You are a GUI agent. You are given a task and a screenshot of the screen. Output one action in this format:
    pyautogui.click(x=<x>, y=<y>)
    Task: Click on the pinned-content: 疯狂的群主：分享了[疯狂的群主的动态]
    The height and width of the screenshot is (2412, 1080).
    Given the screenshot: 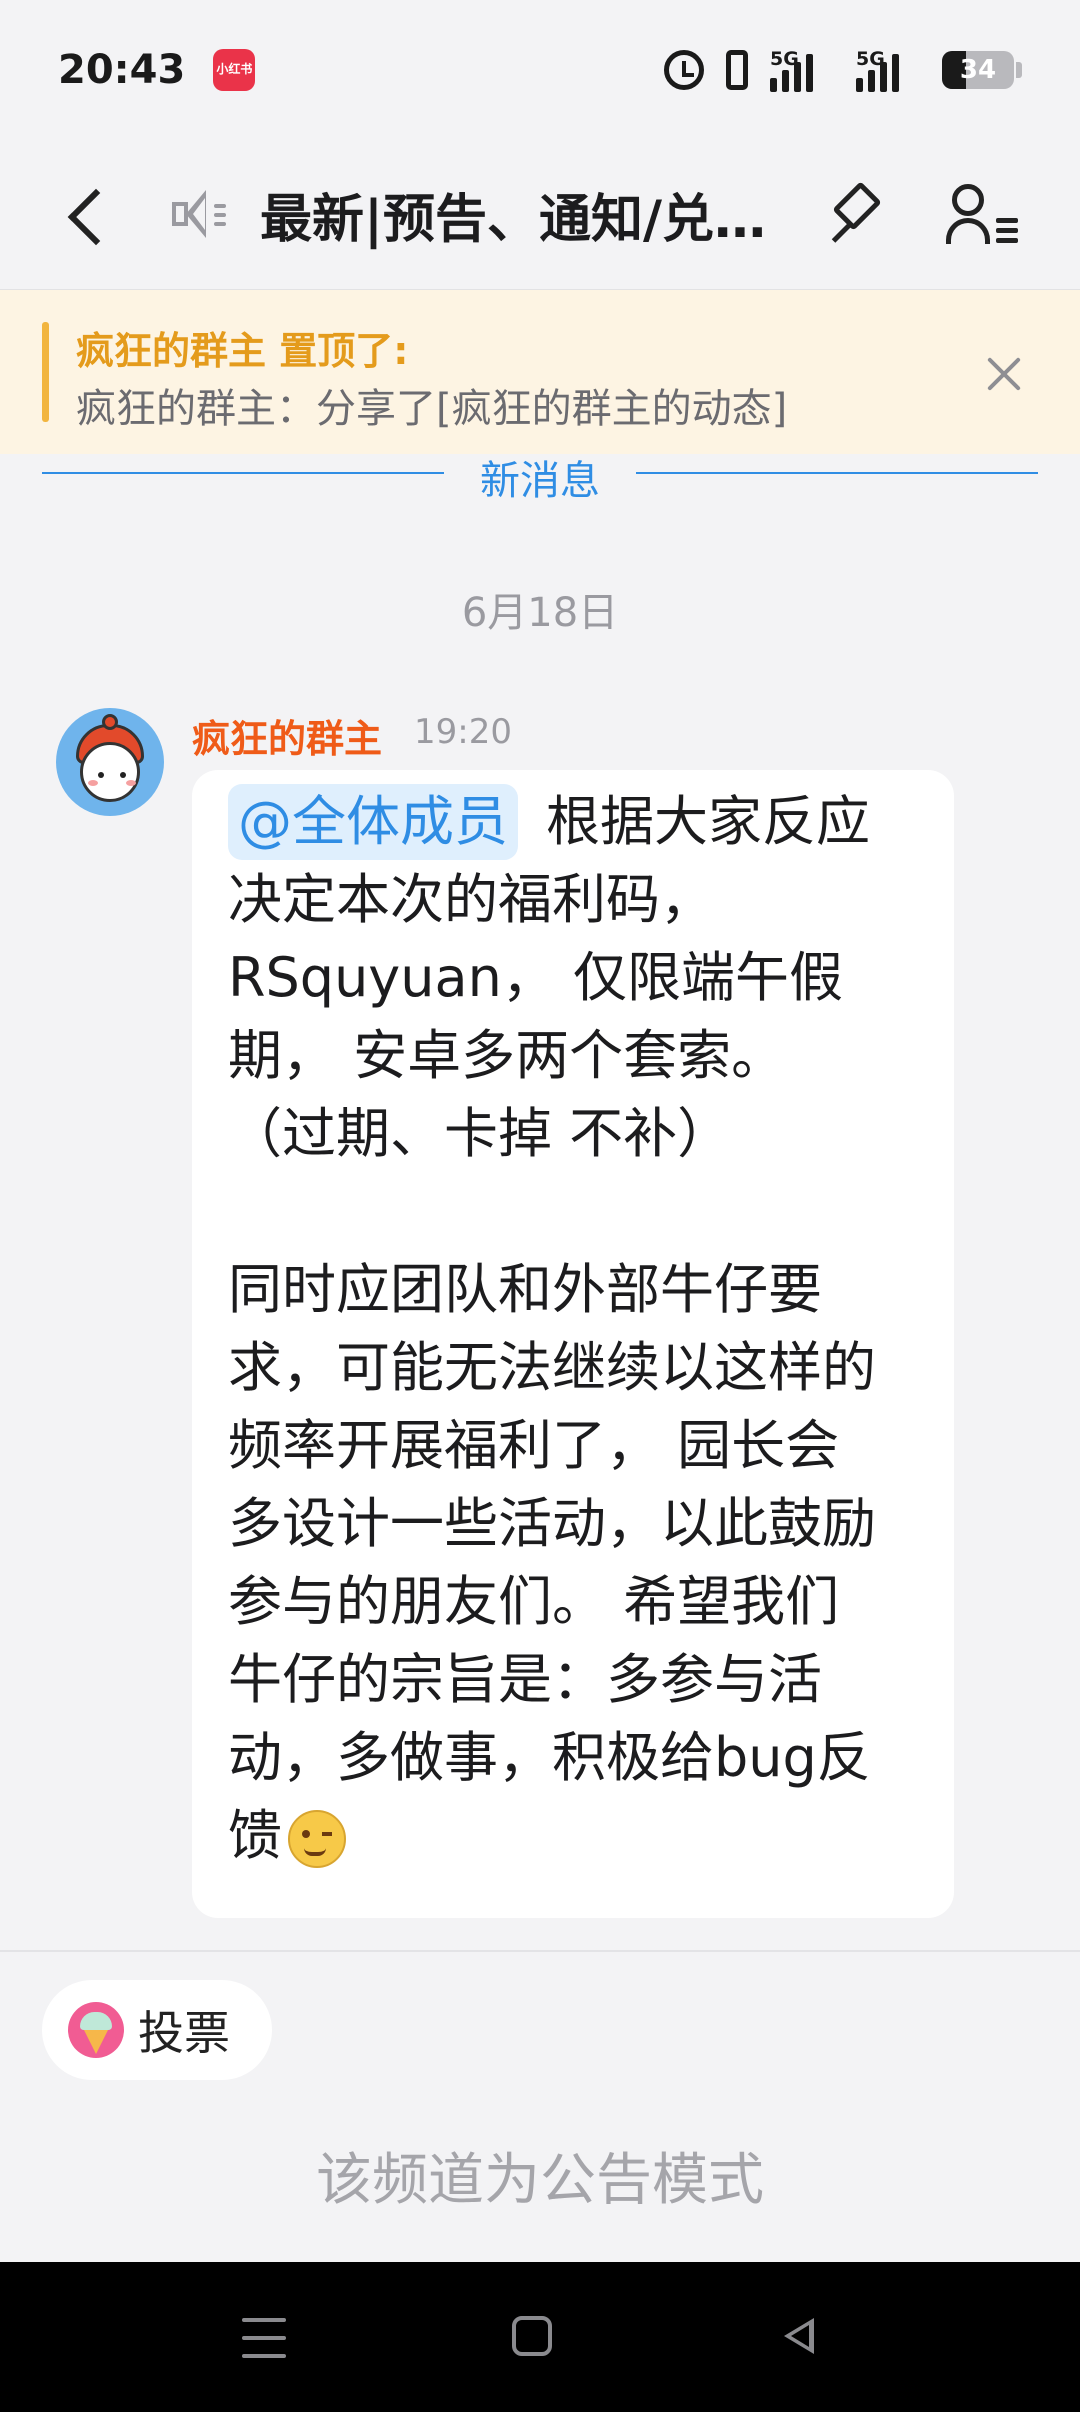 What is the action you would take?
    pyautogui.click(x=432, y=409)
    